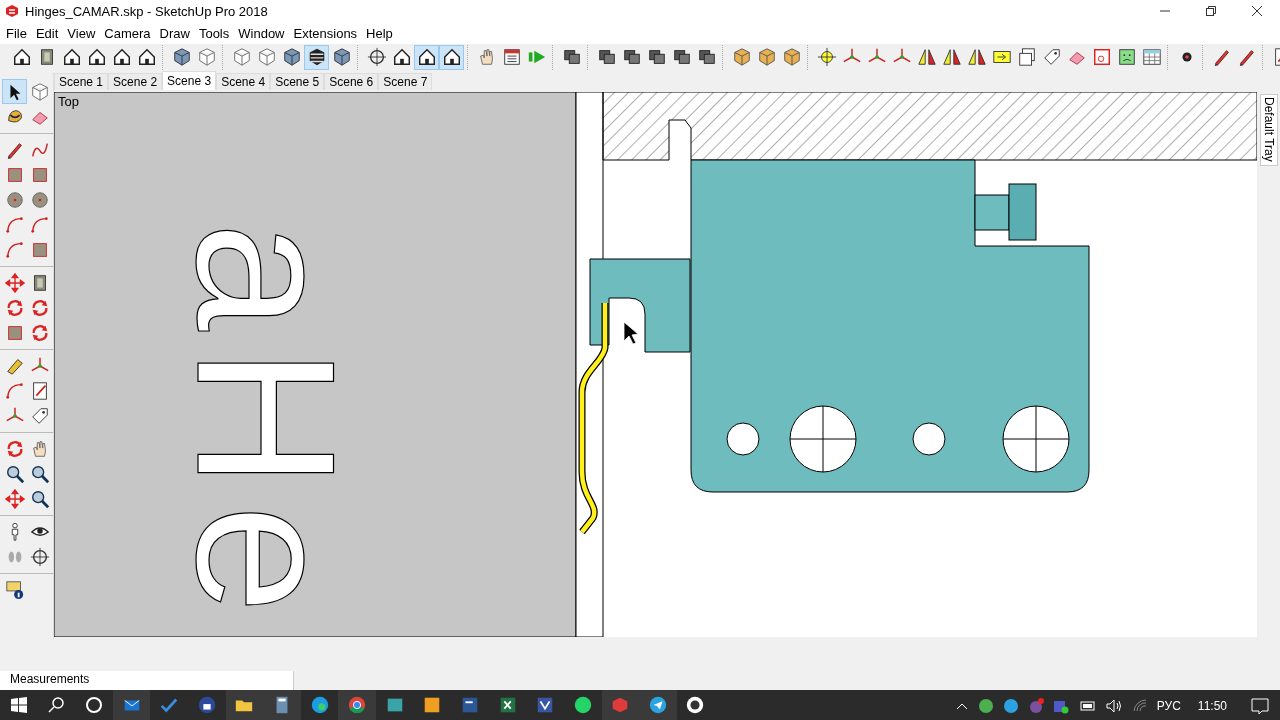 The height and width of the screenshot is (720, 1280). I want to click on tray-tab: Default Tray, so click(1269, 130).